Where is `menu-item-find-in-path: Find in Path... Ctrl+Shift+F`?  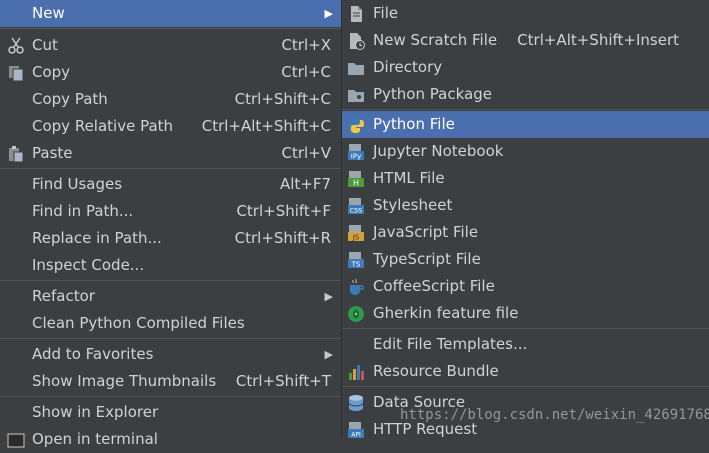
menu-item-find-in-path: Find in Path... Ctrl+Shift+F is located at coordinates (170, 211).